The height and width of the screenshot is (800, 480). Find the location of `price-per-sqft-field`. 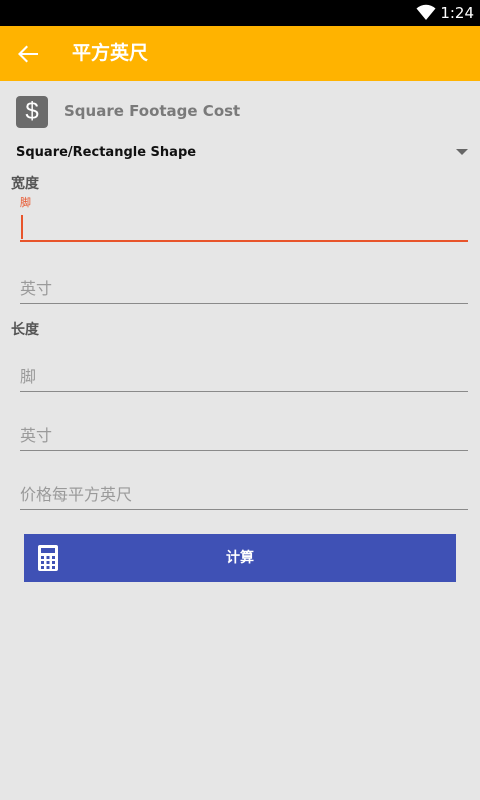

price-per-sqft-field is located at coordinates (244, 490).